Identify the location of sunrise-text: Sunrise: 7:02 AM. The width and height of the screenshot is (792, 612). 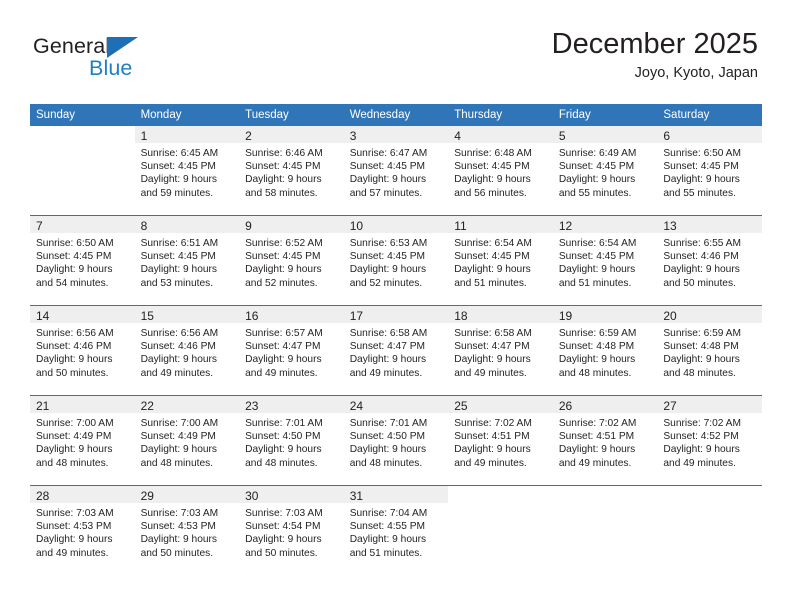
(493, 423).